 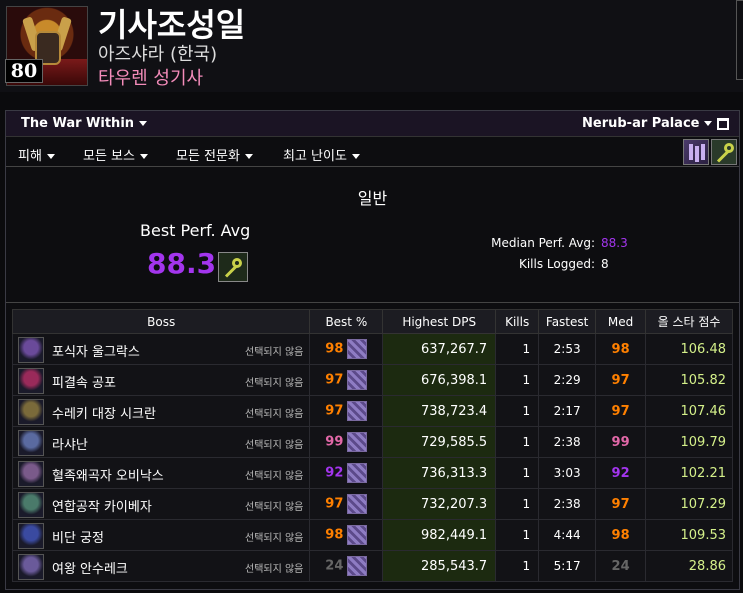 I want to click on boss-name: 라샤난, so click(x=70, y=443).